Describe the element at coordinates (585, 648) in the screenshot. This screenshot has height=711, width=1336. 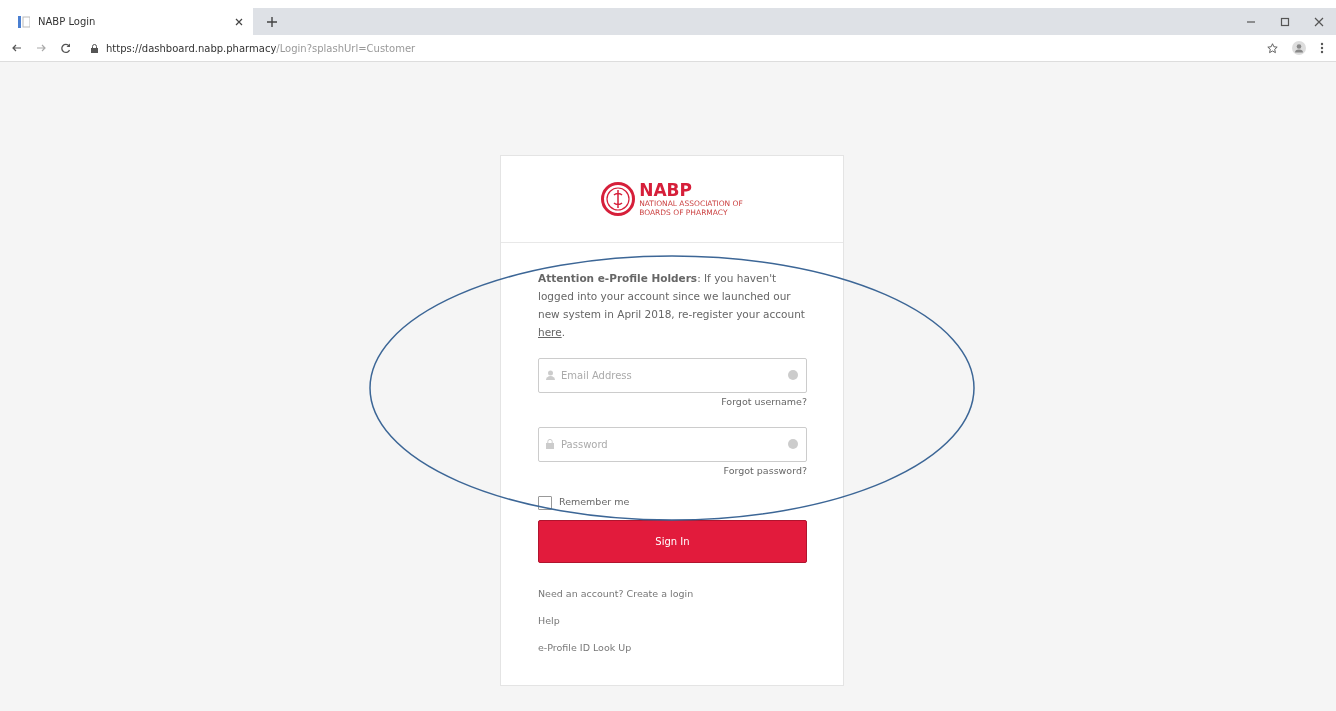
I see `footer-link: e-Profile ID Look Up` at that location.